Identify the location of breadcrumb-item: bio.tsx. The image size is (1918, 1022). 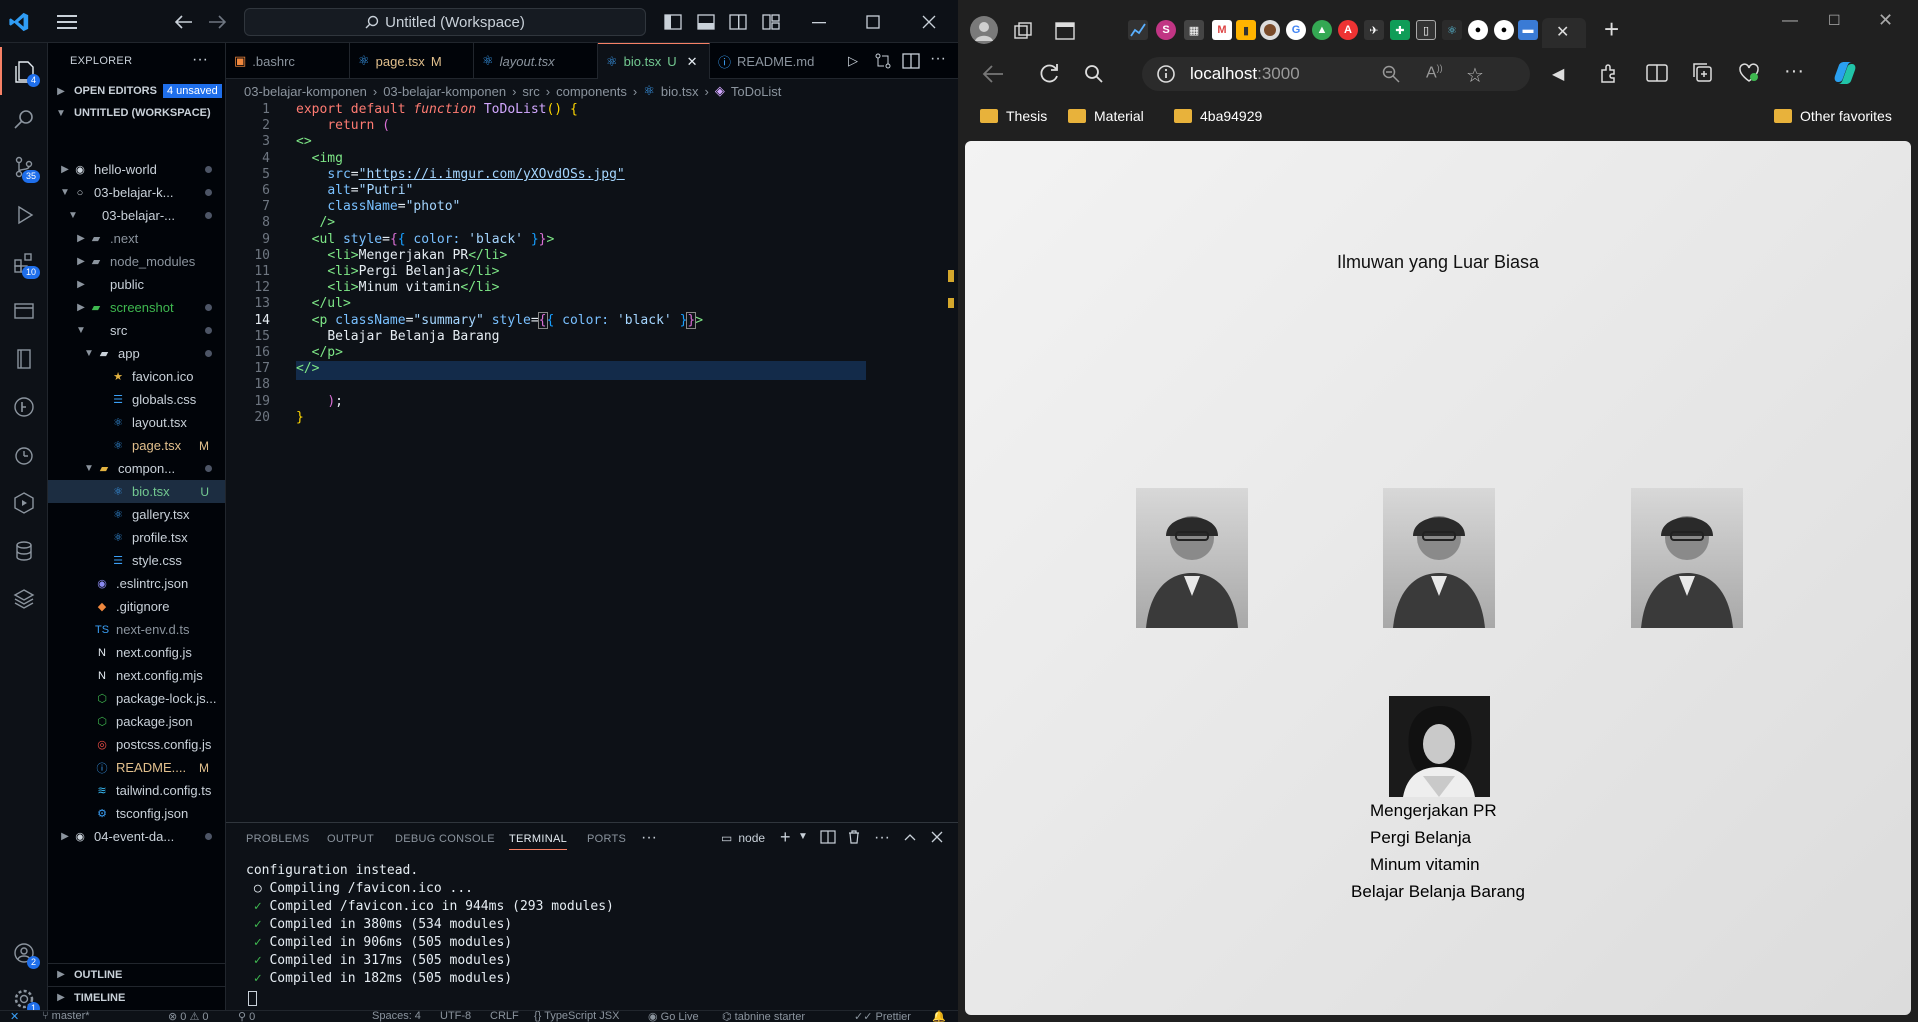
(680, 91).